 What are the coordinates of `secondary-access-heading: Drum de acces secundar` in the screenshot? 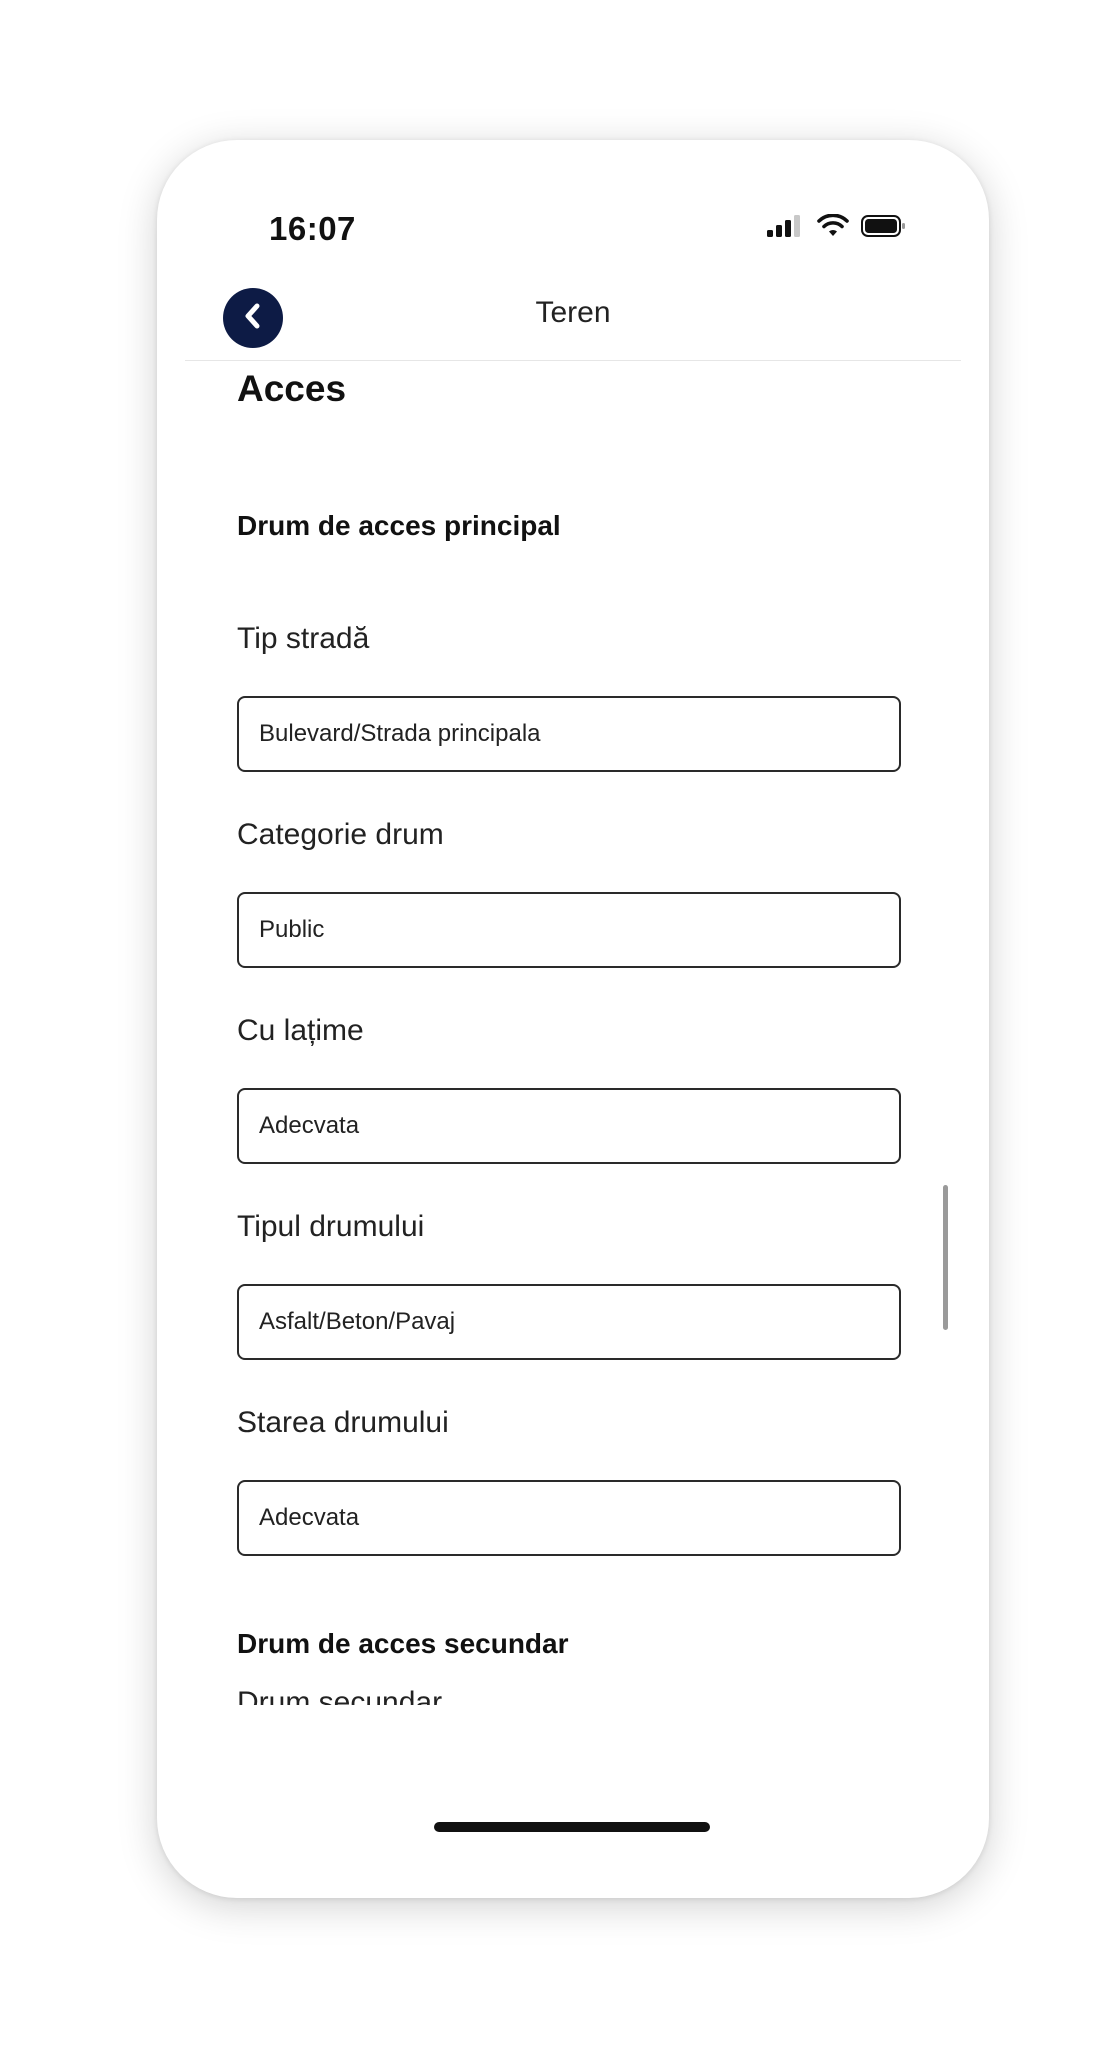 It's located at (403, 1643).